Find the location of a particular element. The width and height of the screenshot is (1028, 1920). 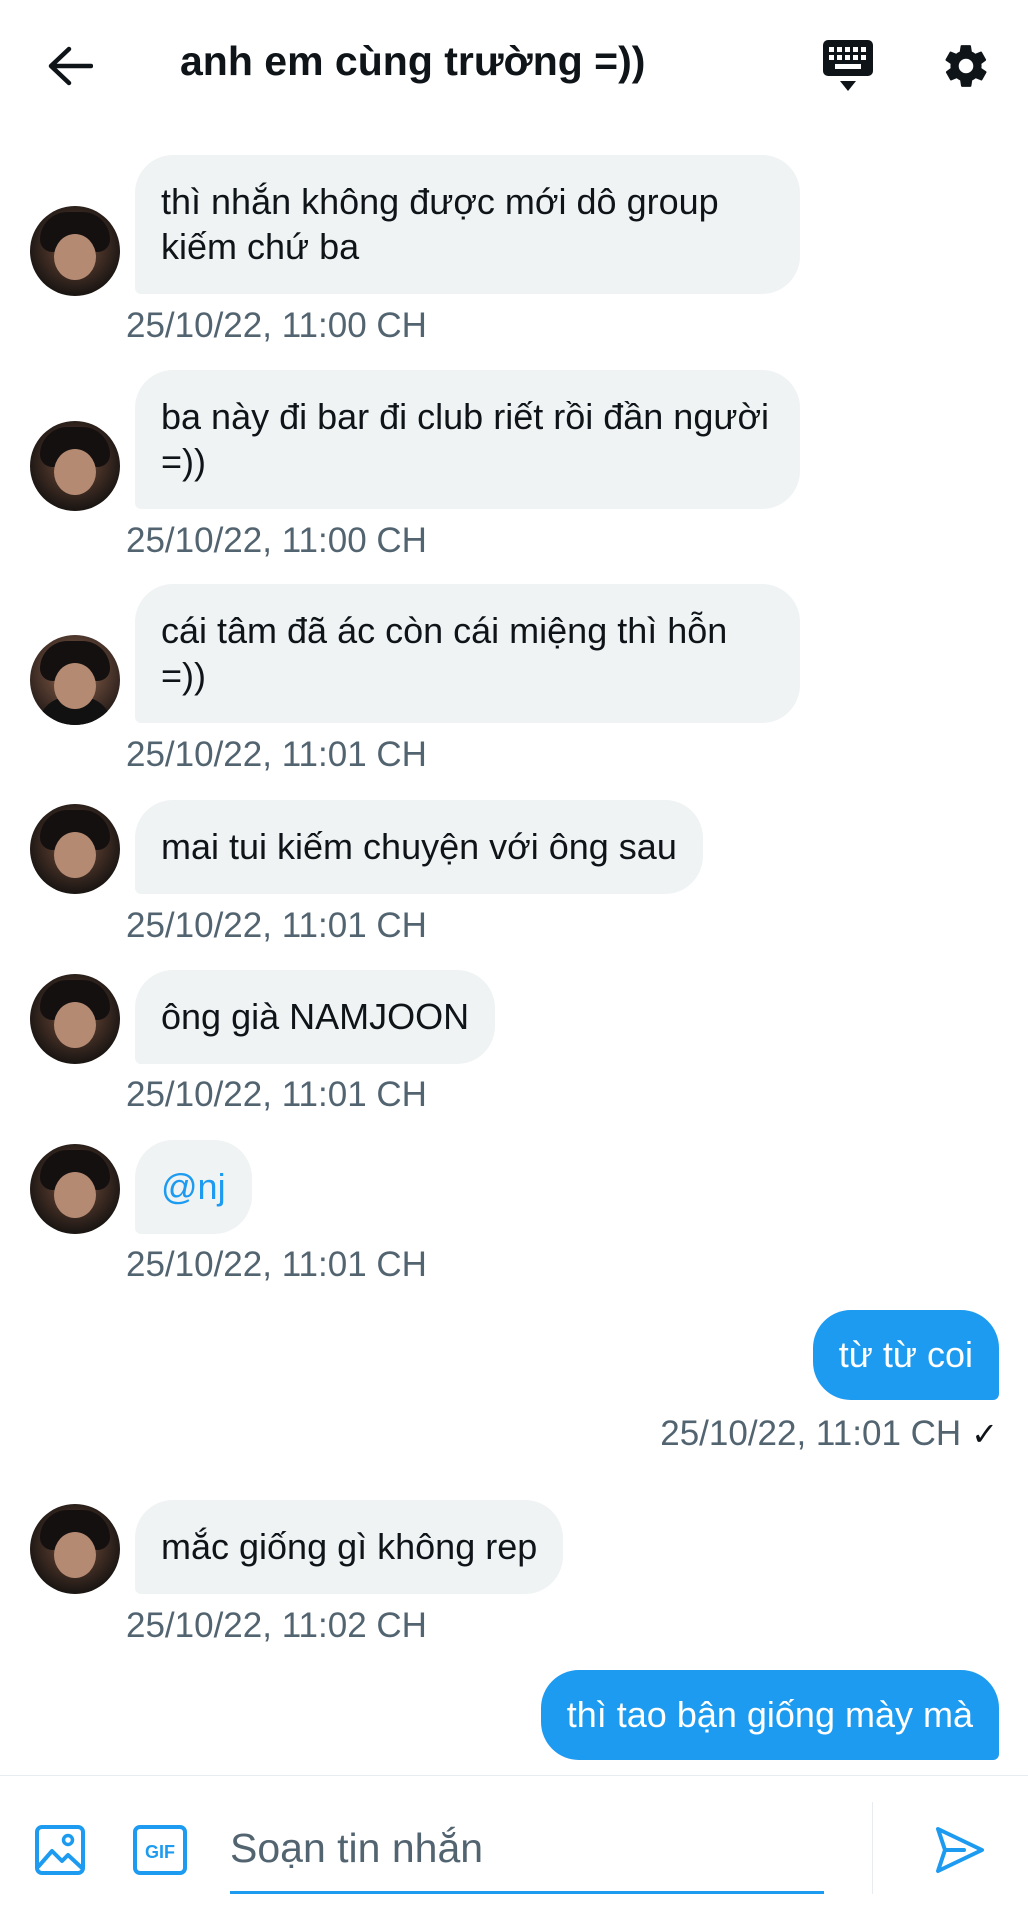

keyboard-shortcuts-button is located at coordinates (848, 66).